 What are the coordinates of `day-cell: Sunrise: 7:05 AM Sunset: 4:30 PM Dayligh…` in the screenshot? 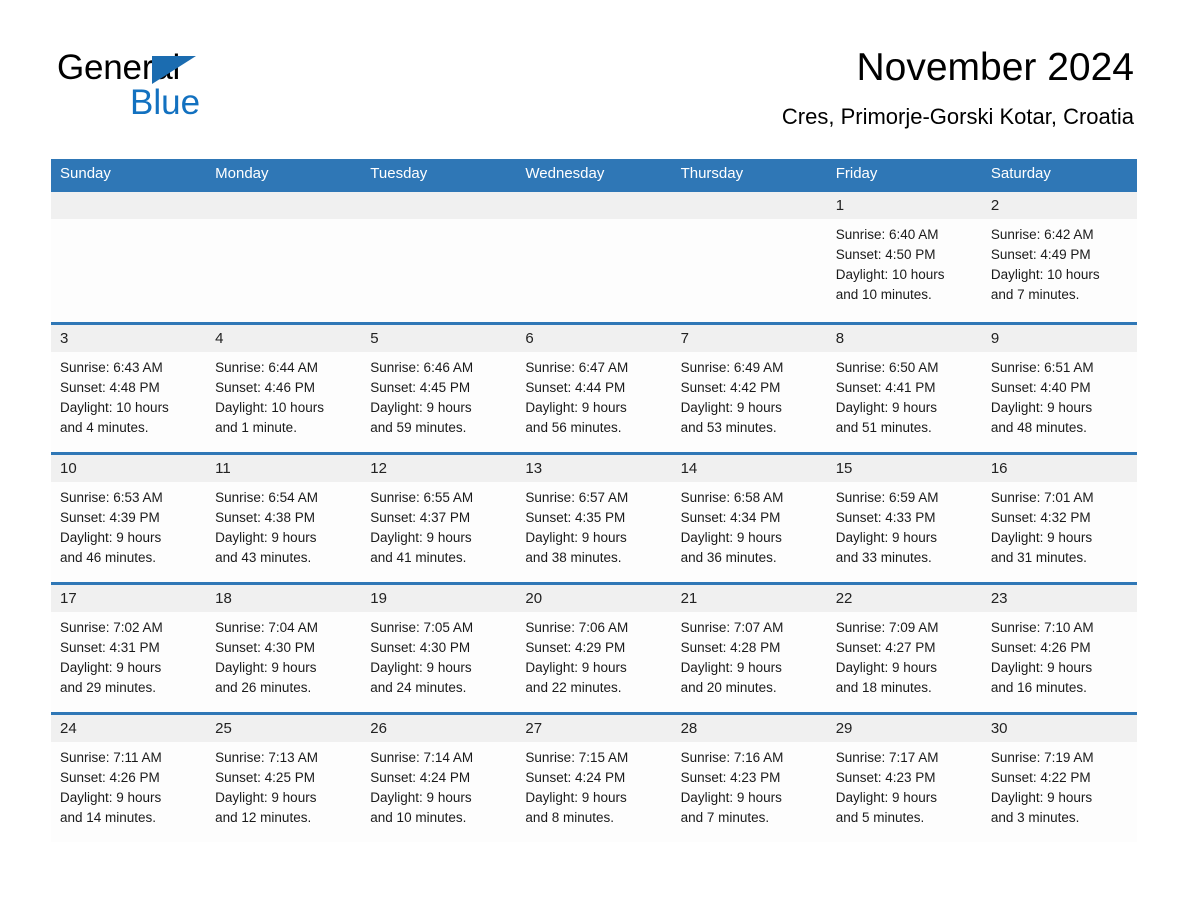 It's located at (438, 662).